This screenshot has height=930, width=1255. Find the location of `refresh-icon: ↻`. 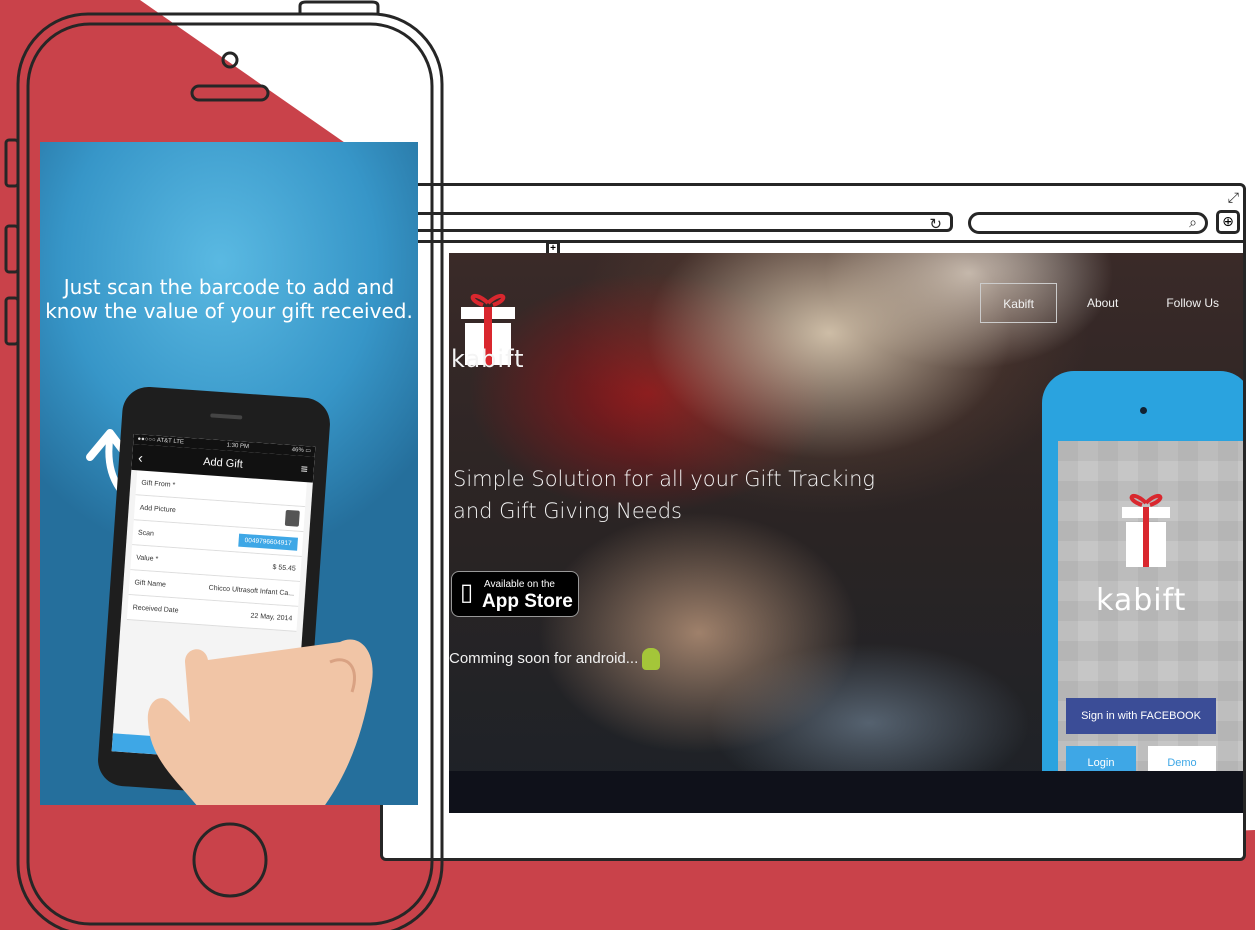

refresh-icon: ↻ is located at coordinates (935, 224).